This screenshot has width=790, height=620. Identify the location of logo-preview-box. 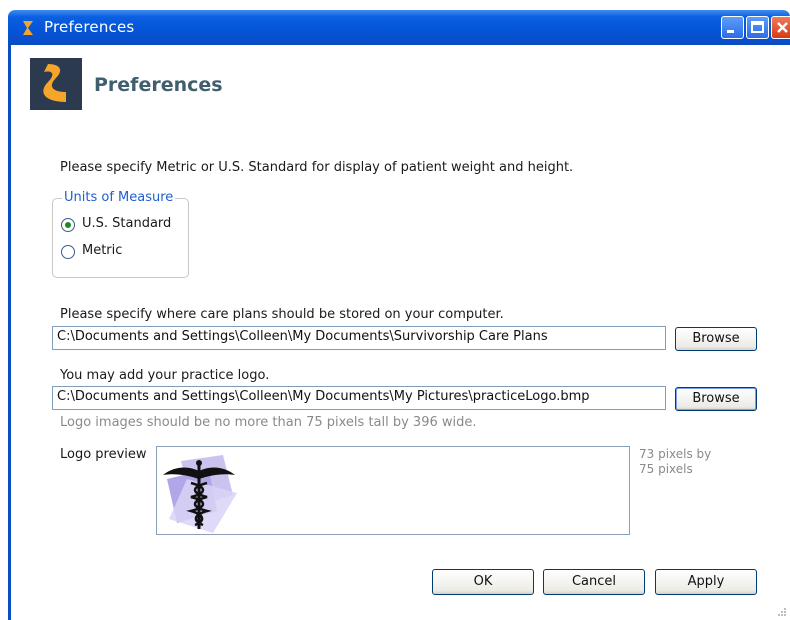
(393, 490).